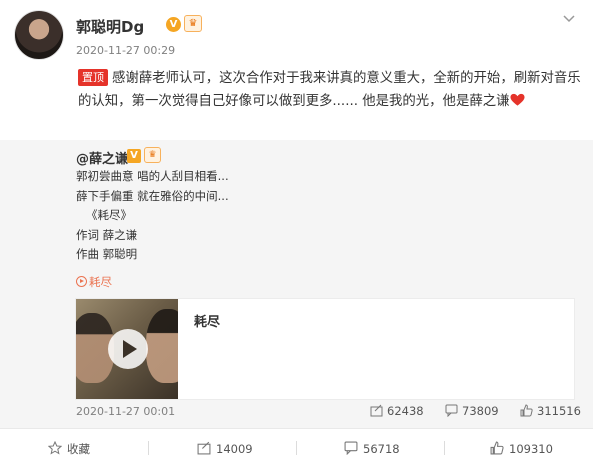 The image size is (593, 465). I want to click on star-icon, so click(55, 447).